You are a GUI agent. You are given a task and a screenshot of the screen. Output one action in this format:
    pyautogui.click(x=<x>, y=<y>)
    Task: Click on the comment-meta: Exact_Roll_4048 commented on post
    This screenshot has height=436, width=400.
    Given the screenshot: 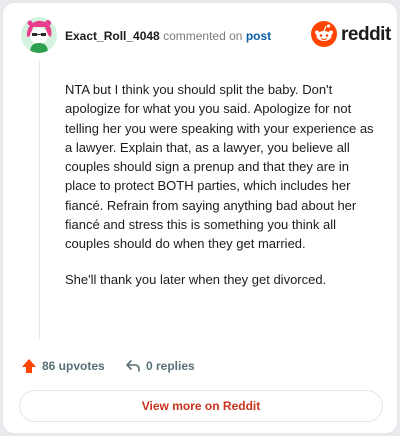 What is the action you would take?
    pyautogui.click(x=168, y=36)
    